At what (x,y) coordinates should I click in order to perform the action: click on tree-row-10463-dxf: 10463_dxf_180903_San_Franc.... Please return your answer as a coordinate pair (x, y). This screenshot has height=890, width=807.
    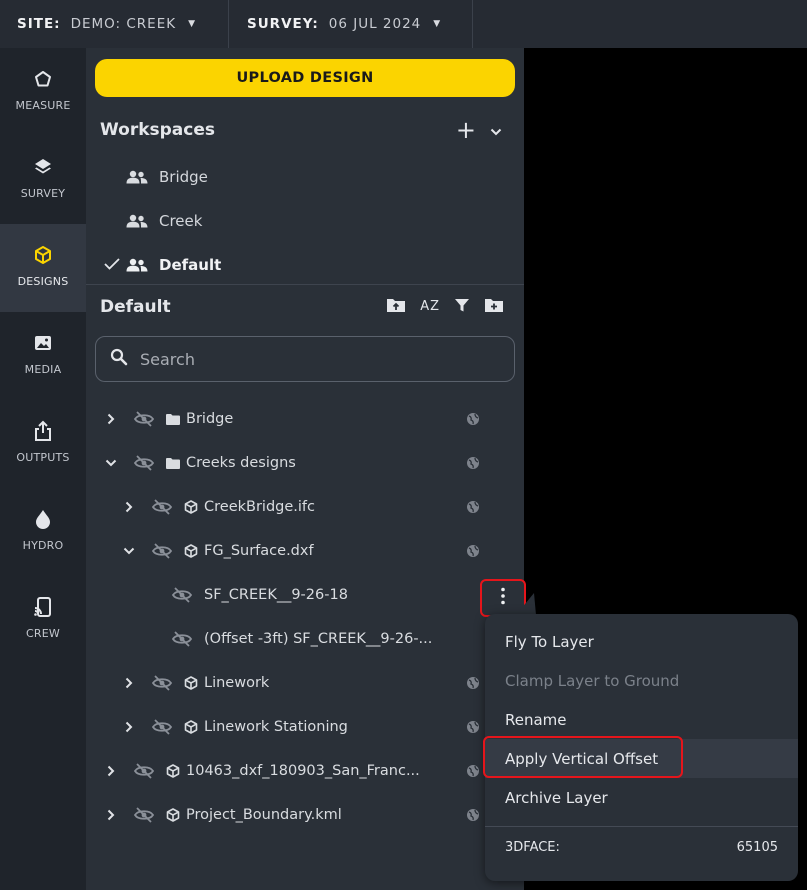
    Looking at the image, I should click on (305, 771).